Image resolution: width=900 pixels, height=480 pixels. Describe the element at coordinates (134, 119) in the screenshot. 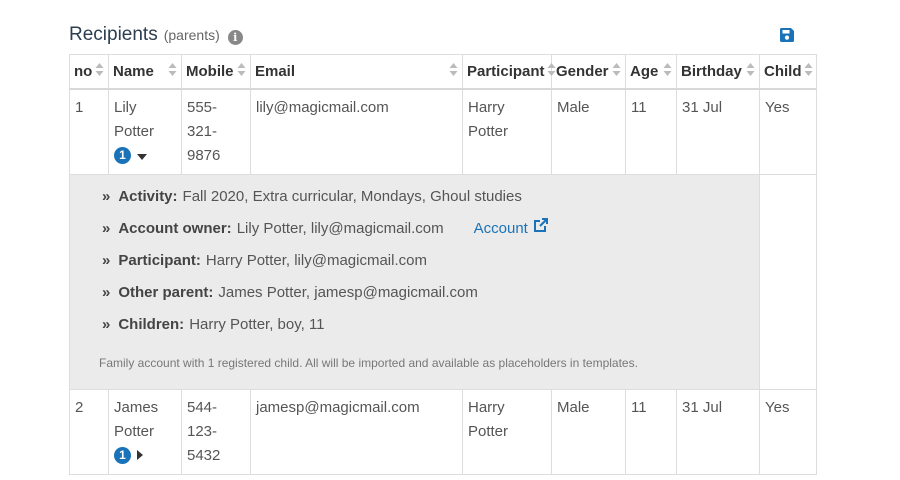

I see `recipient-name: Lily Potter` at that location.